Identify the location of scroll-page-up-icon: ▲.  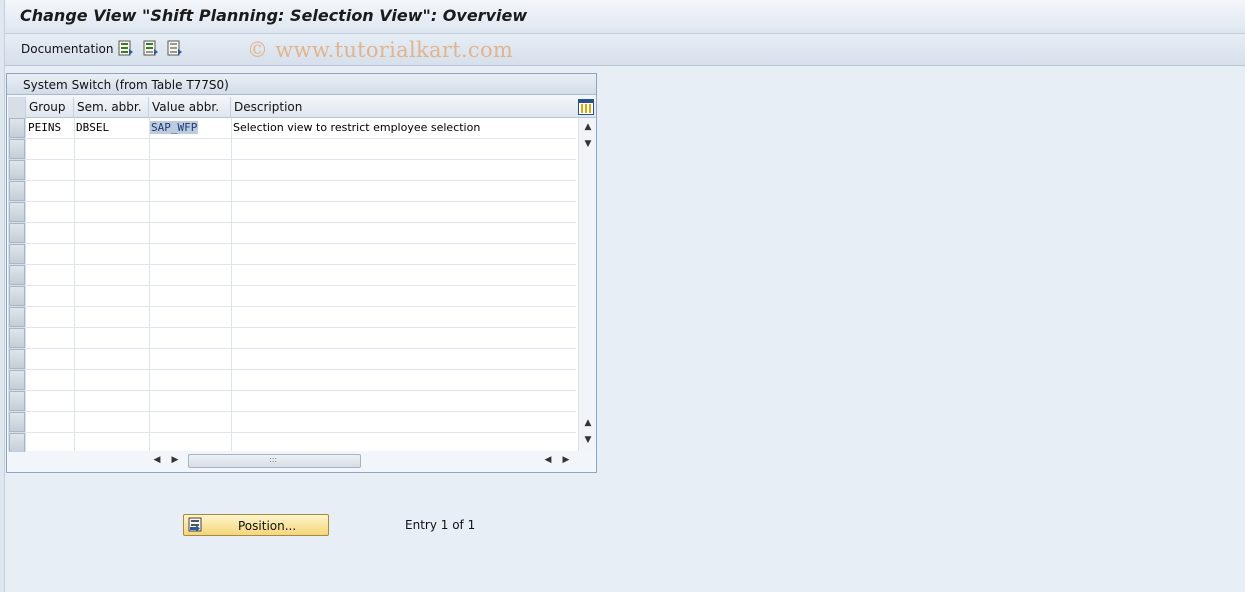
(588, 423).